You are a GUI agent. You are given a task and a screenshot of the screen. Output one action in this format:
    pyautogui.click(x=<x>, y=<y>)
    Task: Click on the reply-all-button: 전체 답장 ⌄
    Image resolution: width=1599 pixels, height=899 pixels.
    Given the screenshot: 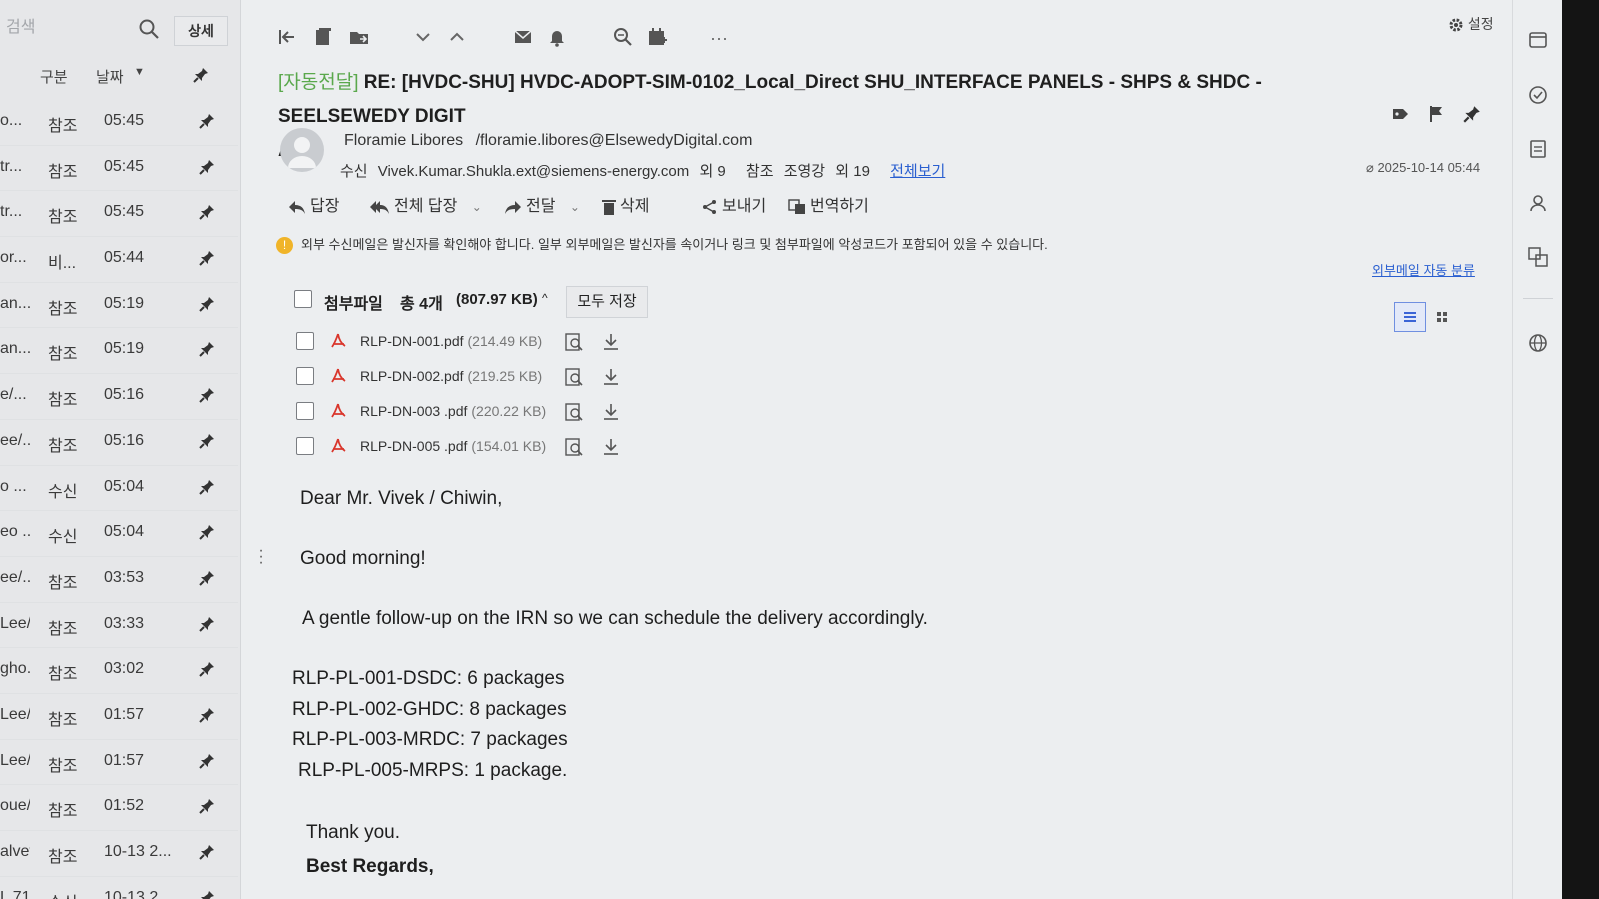 What is the action you would take?
    pyautogui.click(x=426, y=204)
    